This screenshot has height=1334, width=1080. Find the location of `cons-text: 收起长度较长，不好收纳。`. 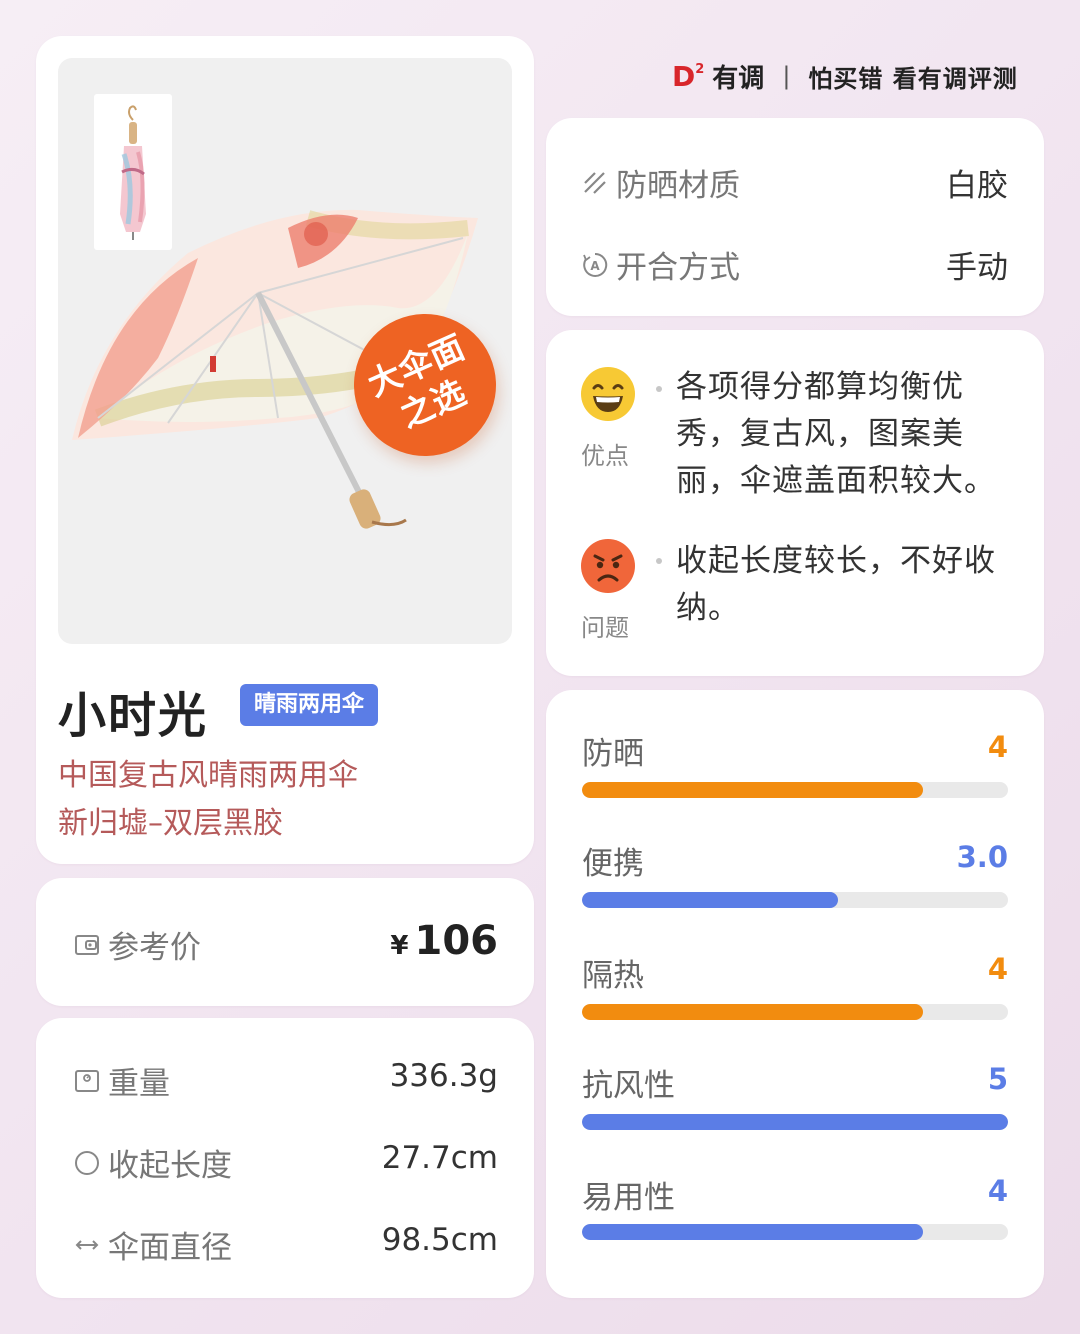

cons-text: 收起长度较长，不好收纳。 is located at coordinates (836, 584).